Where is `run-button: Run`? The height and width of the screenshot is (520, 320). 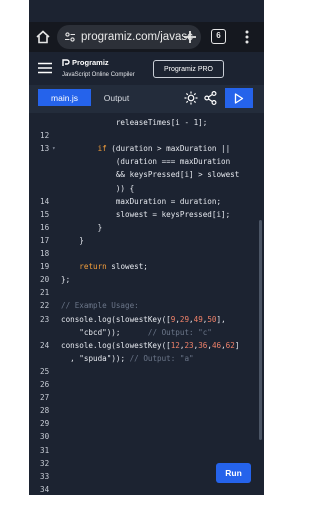 run-button: Run is located at coordinates (233, 473).